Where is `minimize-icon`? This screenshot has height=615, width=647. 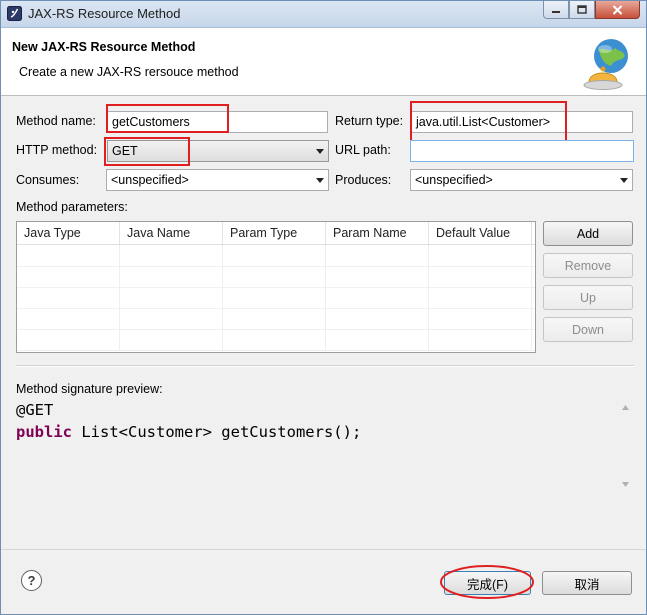
minimize-icon is located at coordinates (556, 11).